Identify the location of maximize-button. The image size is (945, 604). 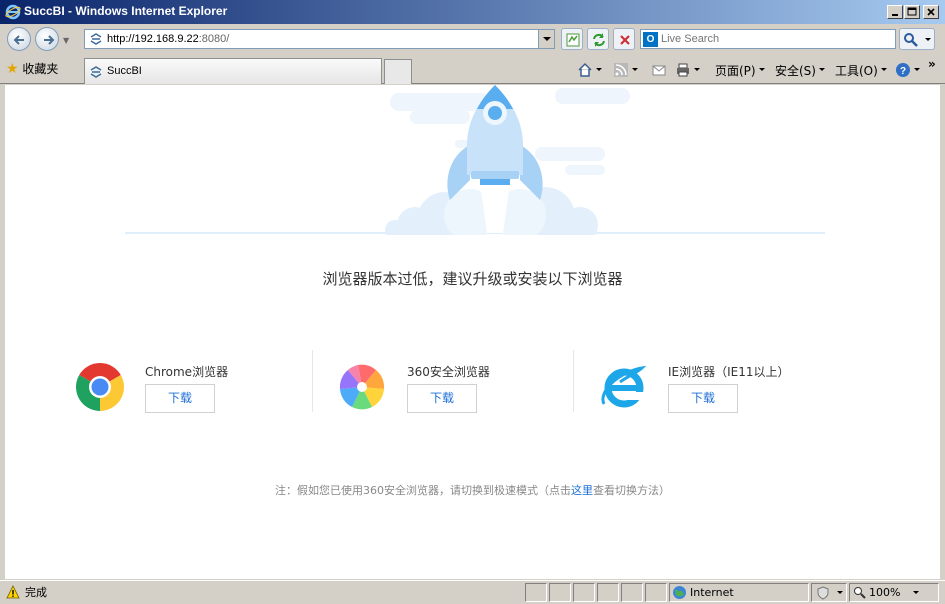
(912, 12).